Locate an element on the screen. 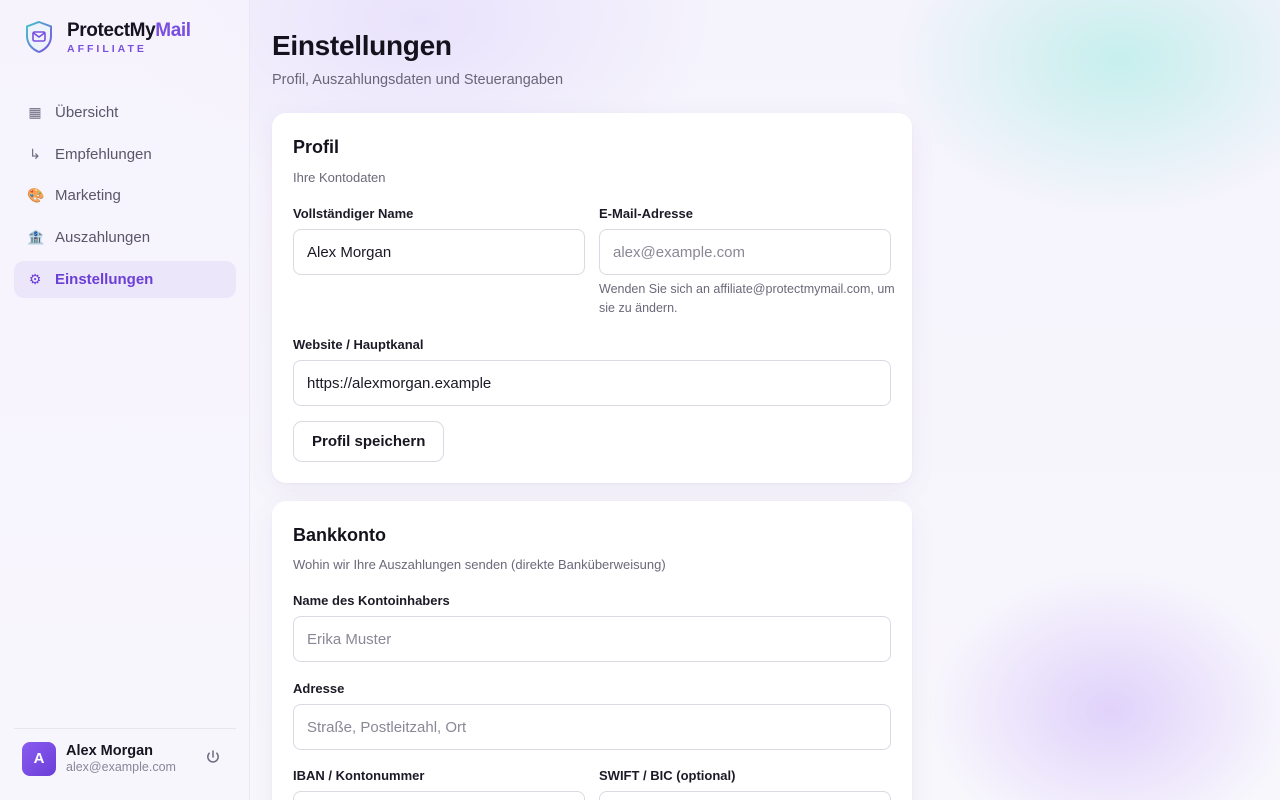 This screenshot has height=800, width=1280. full-name-input is located at coordinates (439, 252).